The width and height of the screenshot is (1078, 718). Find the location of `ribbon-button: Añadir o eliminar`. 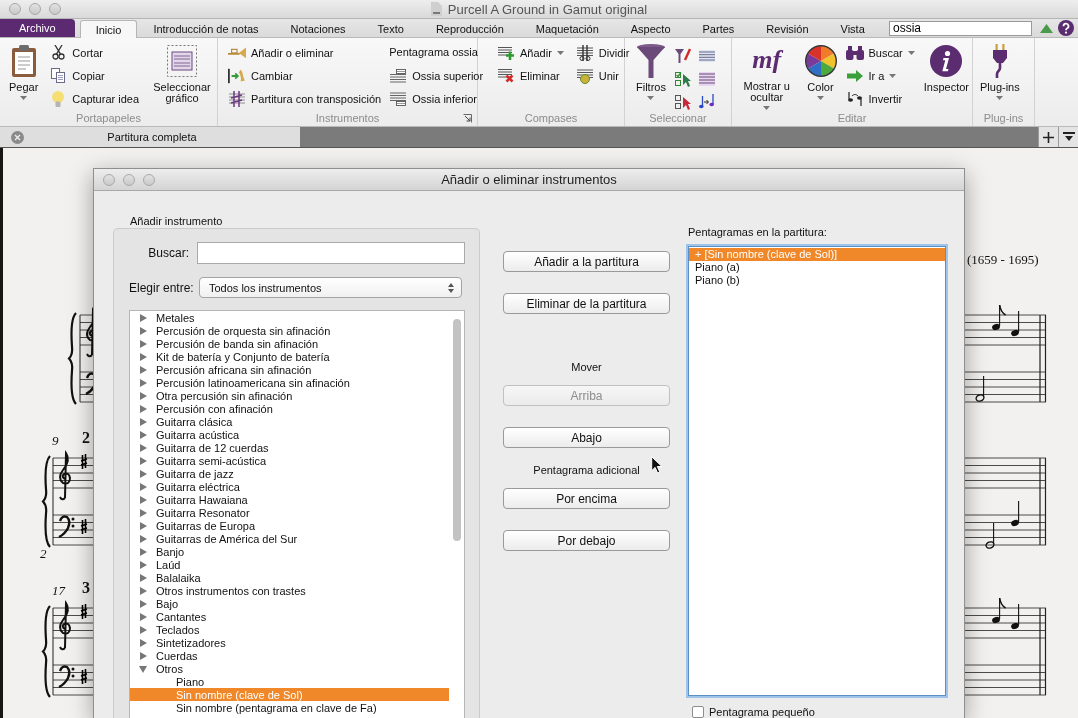

ribbon-button: Añadir o eliminar is located at coordinates (305, 52).